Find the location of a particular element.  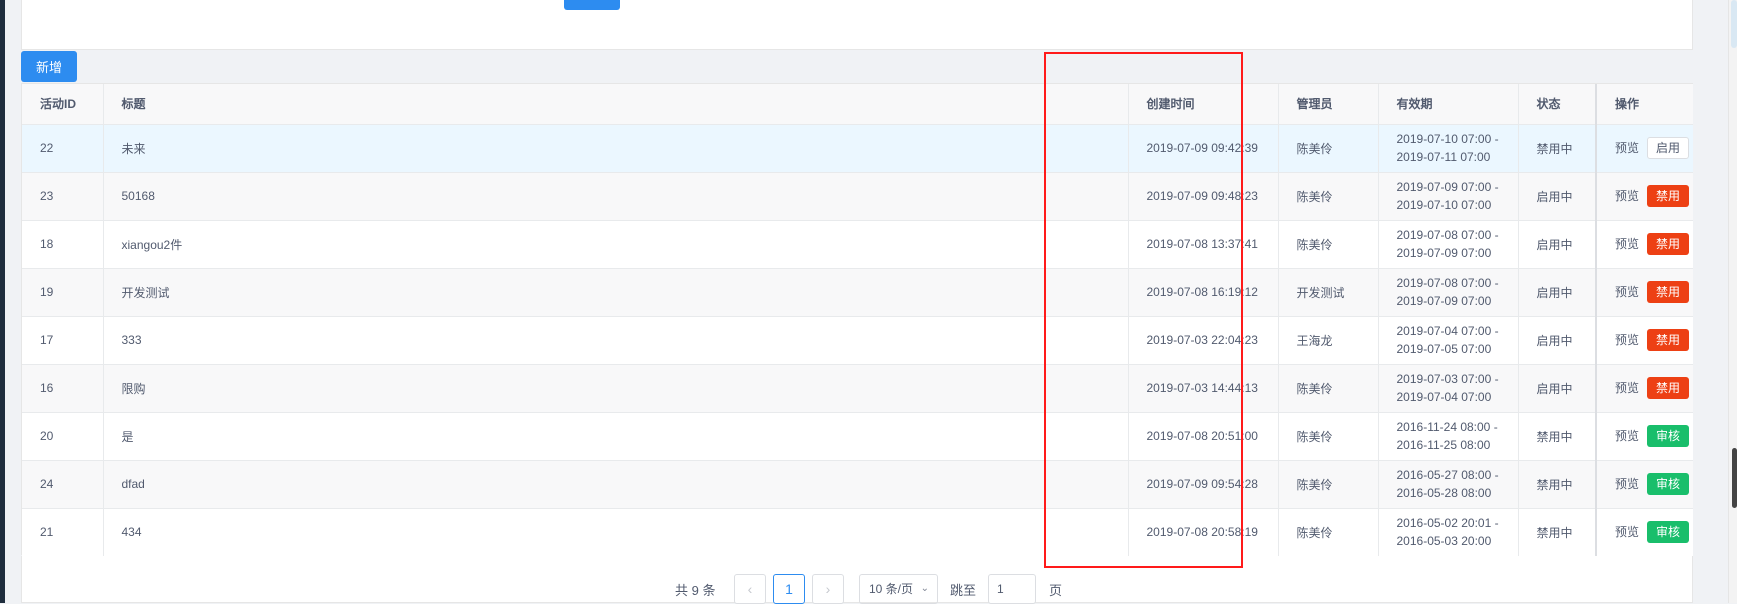

header-operations: 操作 is located at coordinates (1644, 104).